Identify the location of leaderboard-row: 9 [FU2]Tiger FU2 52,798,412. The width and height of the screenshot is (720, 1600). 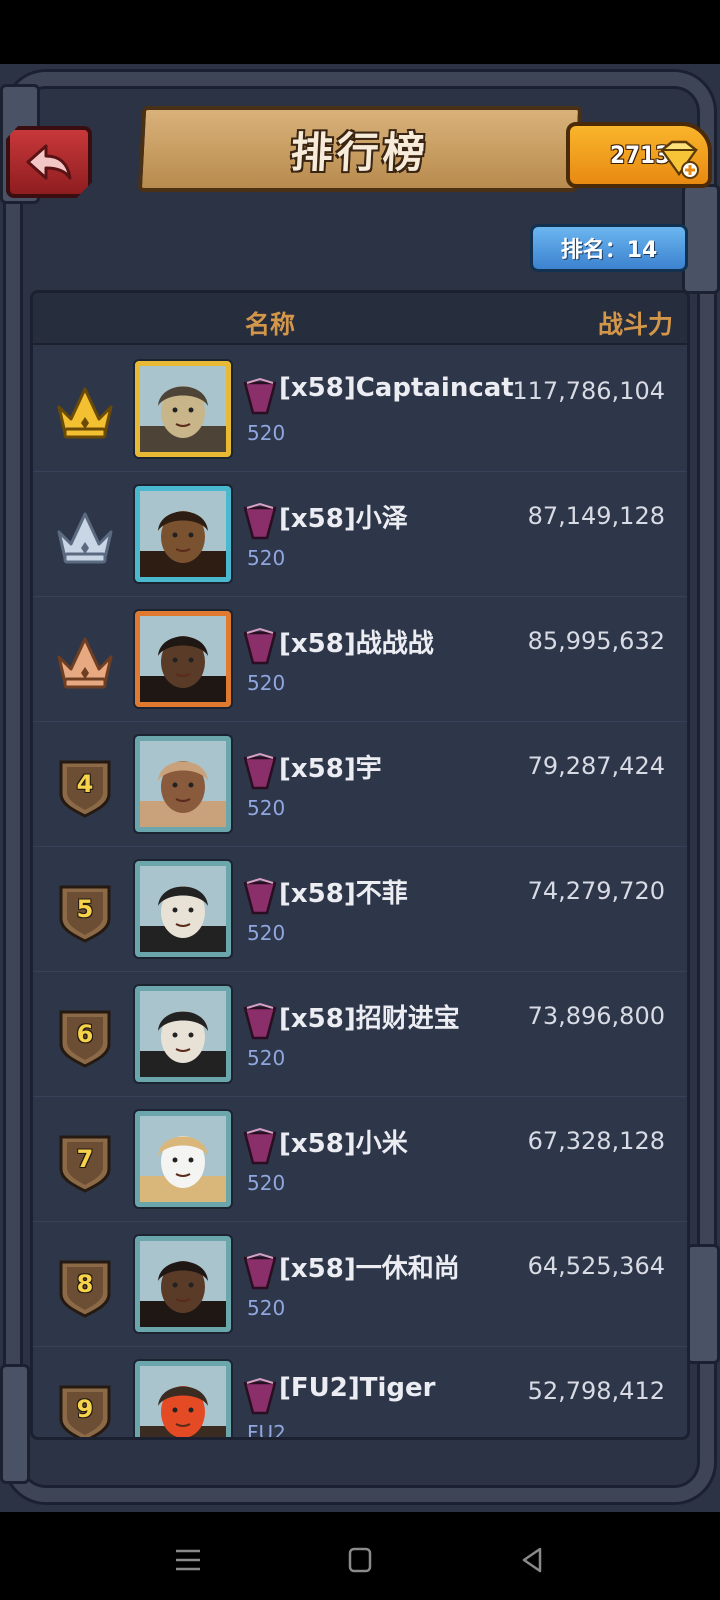
(360, 1393).